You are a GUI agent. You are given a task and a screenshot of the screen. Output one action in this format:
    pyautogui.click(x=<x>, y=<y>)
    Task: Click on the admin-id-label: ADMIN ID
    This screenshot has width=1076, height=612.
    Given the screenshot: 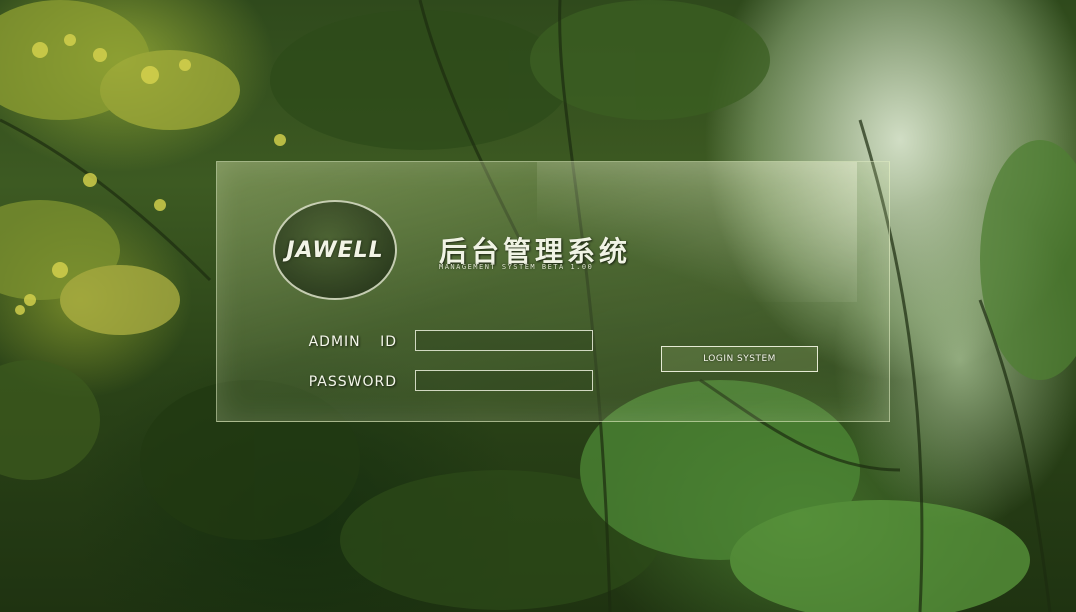 What is the action you would take?
    pyautogui.click(x=352, y=342)
    